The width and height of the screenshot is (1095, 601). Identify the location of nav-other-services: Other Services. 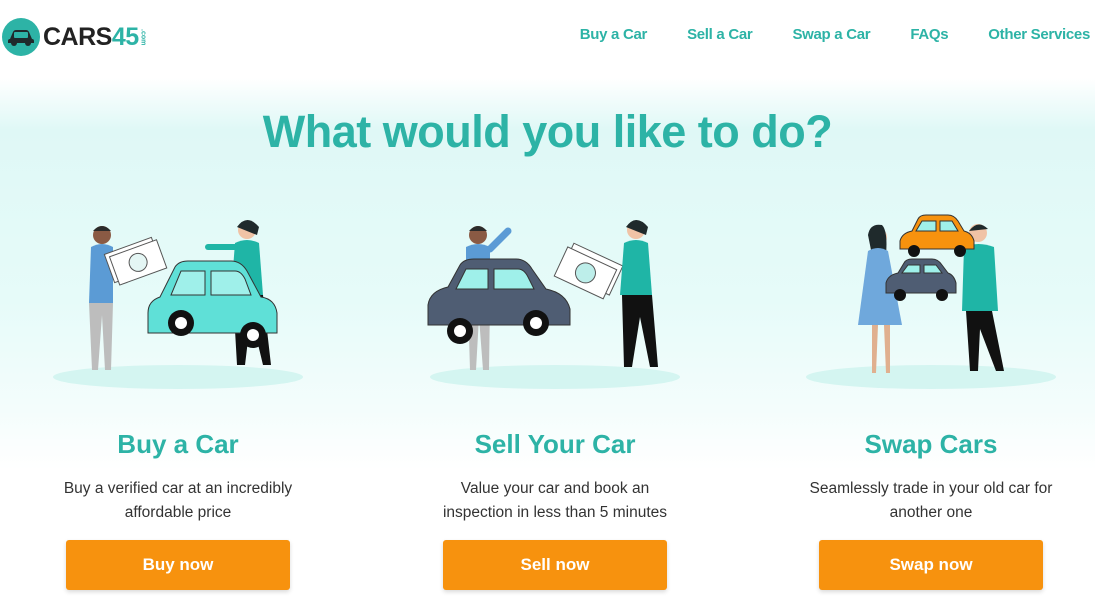
(1039, 34).